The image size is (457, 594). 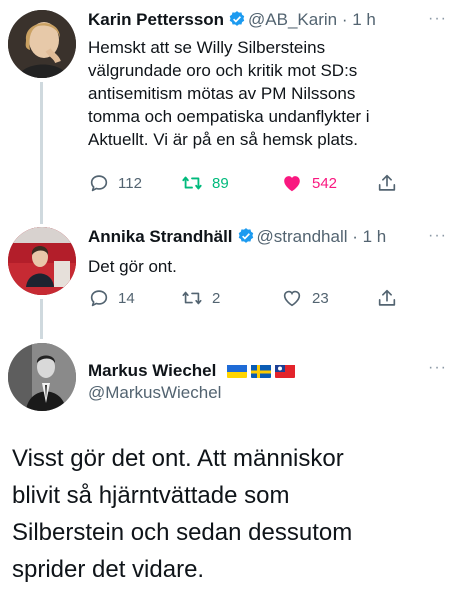 What do you see at coordinates (152, 370) in the screenshot?
I see `display-name: Markus Wiechel` at bounding box center [152, 370].